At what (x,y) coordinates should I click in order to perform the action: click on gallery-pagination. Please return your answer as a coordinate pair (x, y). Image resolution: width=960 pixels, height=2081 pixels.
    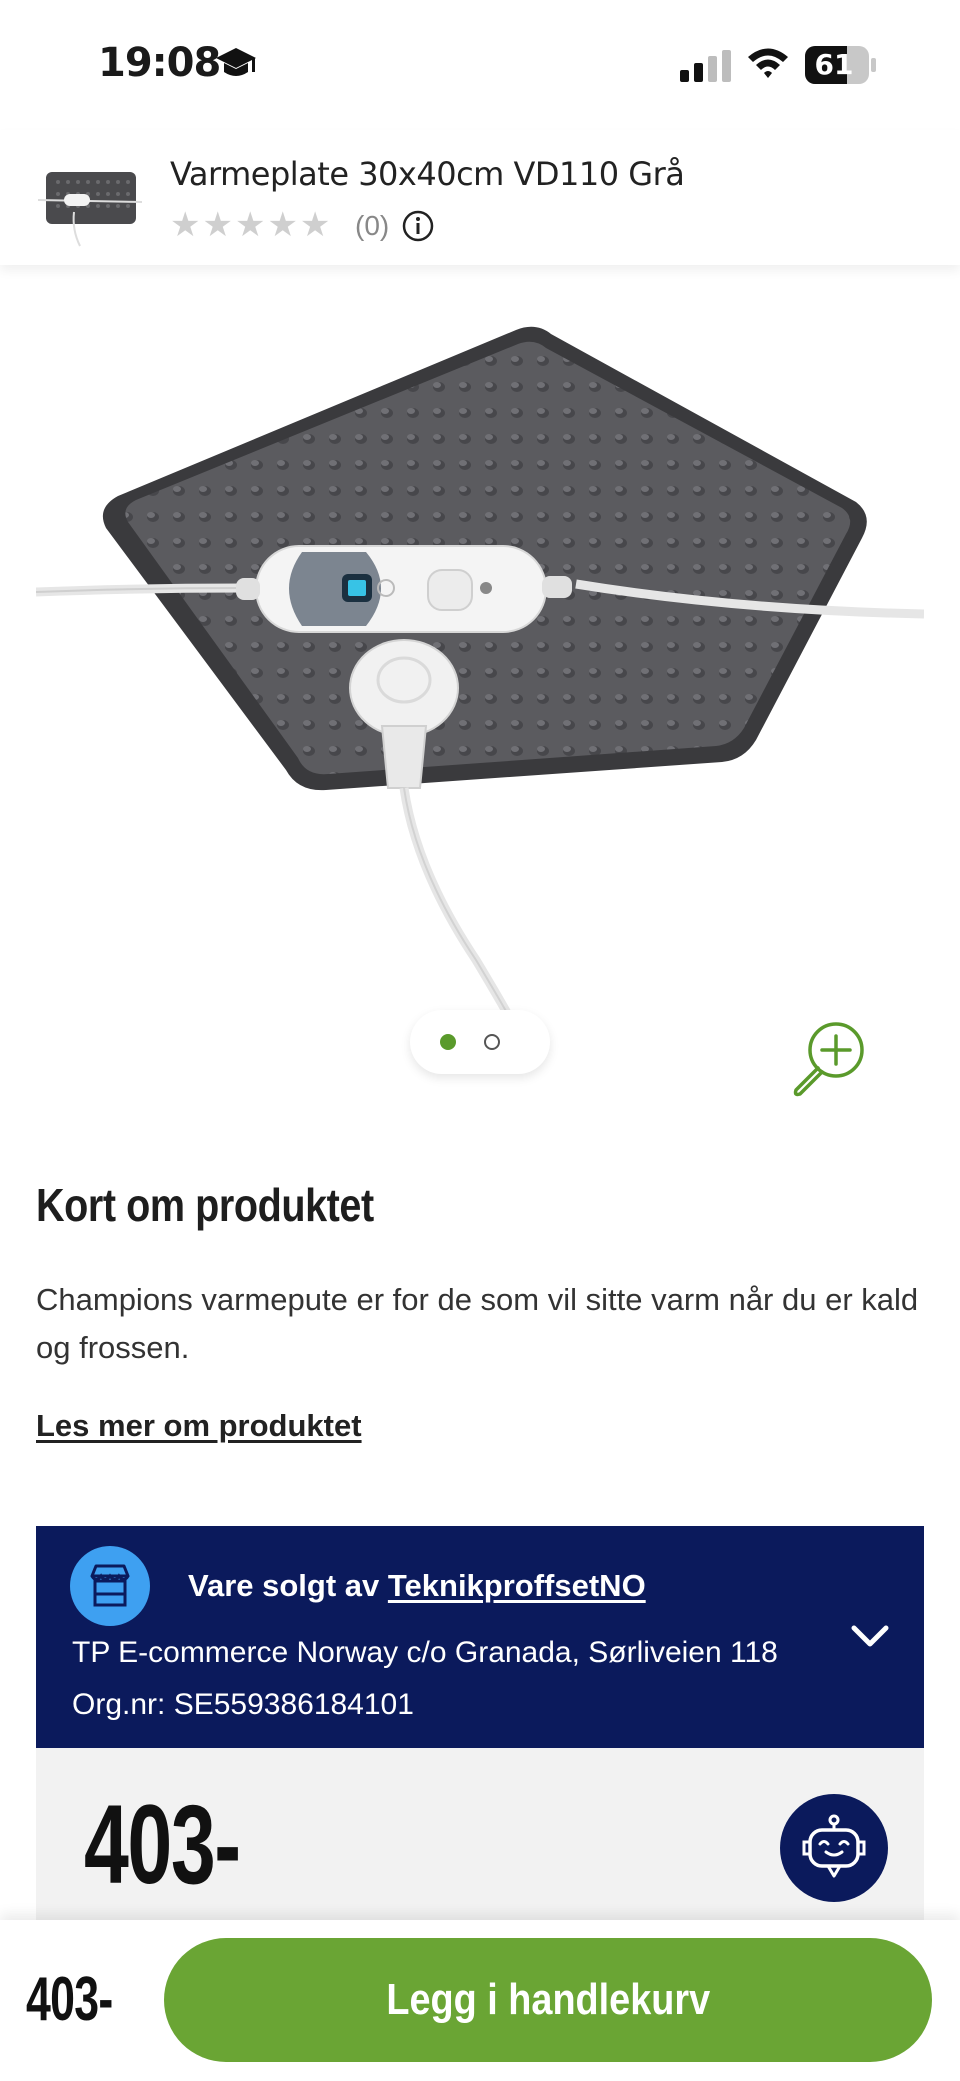
    Looking at the image, I should click on (480, 1042).